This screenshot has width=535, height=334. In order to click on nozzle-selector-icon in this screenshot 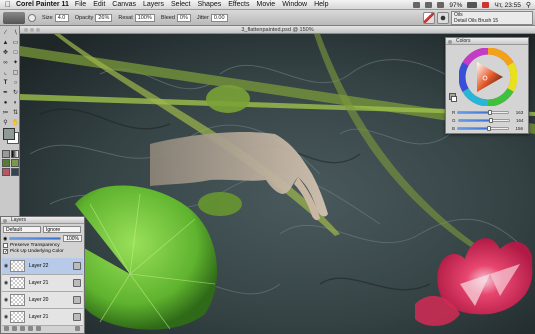, I will do `click(15, 163)`.